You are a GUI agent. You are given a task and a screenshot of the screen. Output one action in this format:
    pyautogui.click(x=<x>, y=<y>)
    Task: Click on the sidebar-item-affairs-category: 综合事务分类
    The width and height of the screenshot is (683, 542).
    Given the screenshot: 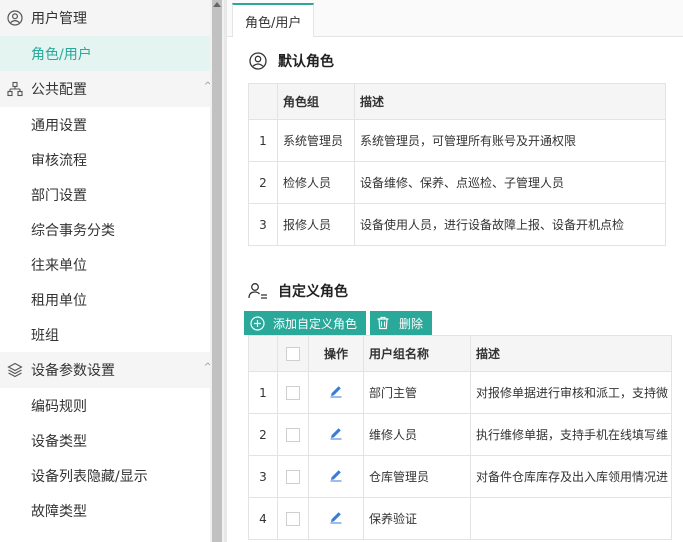 What is the action you would take?
    pyautogui.click(x=105, y=229)
    